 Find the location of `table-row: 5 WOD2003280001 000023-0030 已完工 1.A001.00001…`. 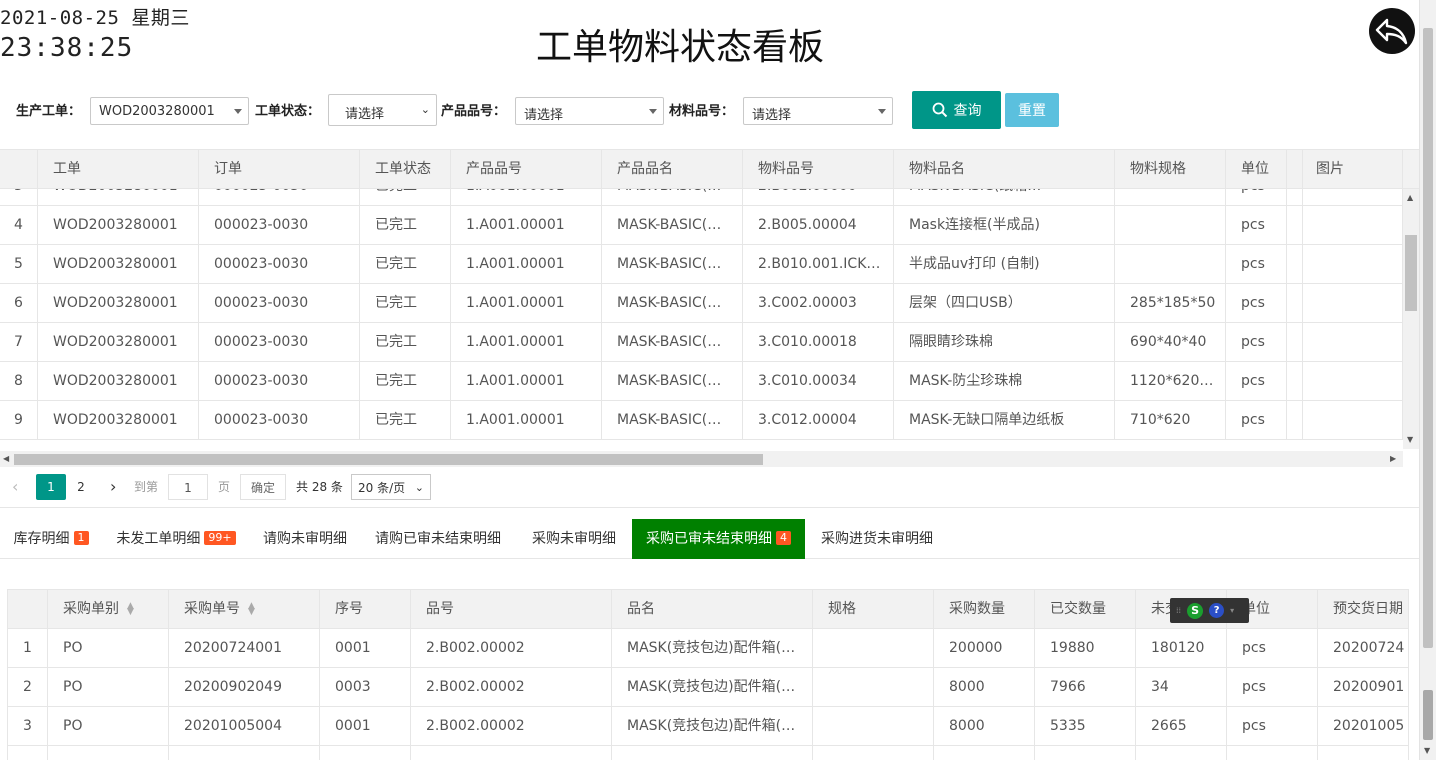

table-row: 5 WOD2003280001 000023-0030 已完工 1.A001.00001… is located at coordinates (701, 264).